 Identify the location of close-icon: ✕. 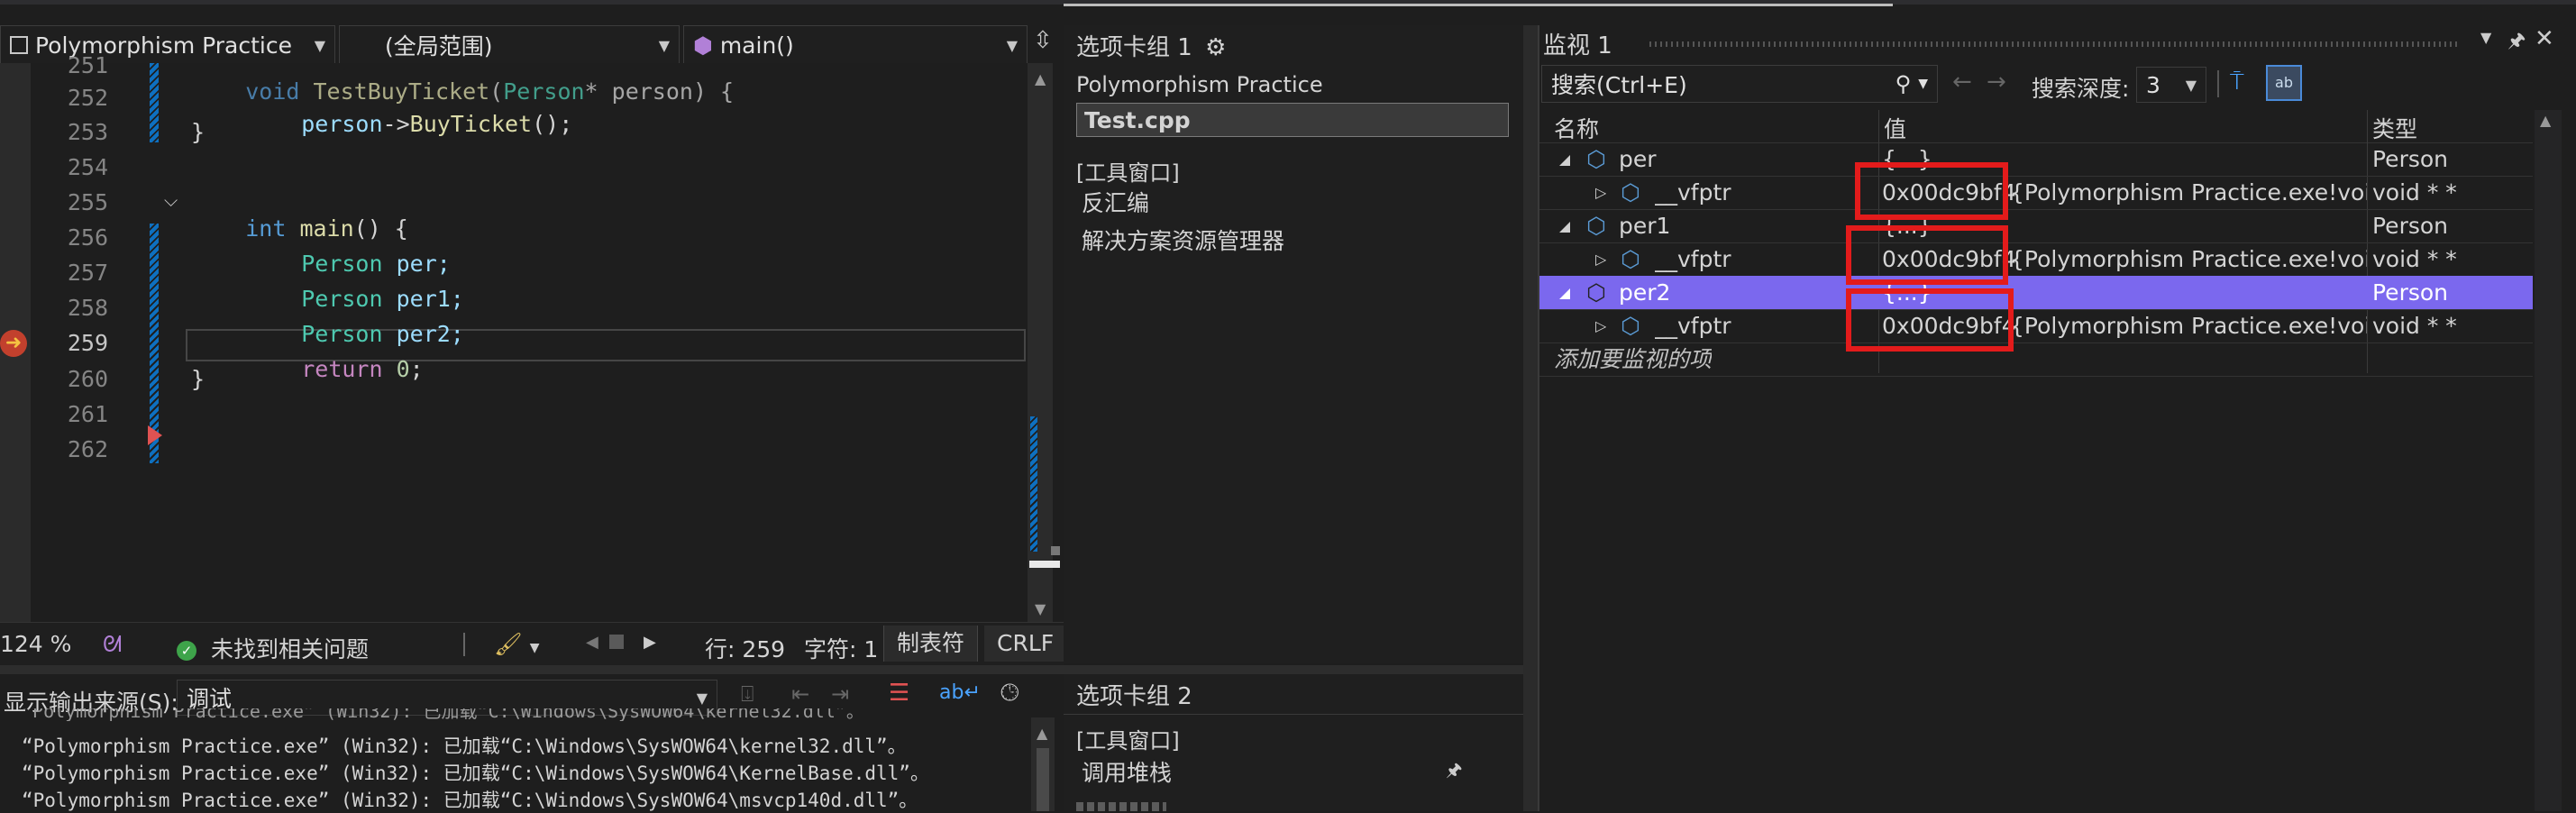
(2544, 38).